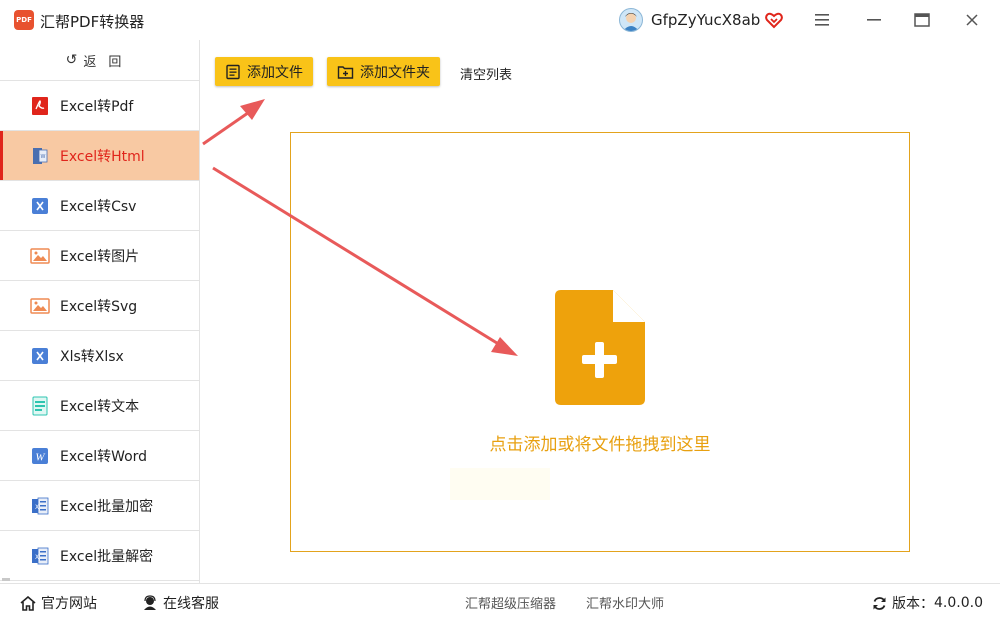 Image resolution: width=1000 pixels, height=617 pixels. I want to click on title-bar: PDF 汇帮PDF转换器 GfpZyYucX8ab, so click(500, 20).